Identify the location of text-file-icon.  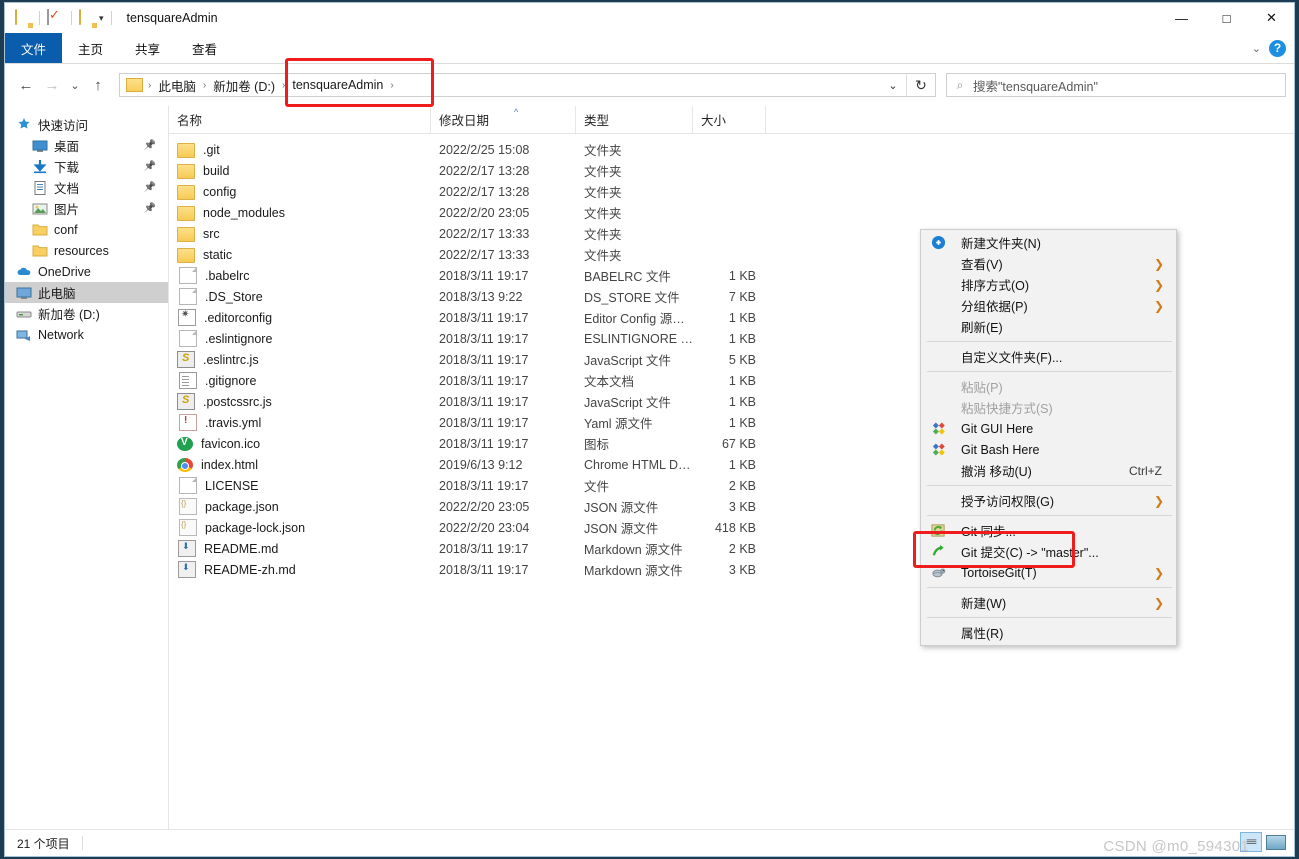
(188, 380).